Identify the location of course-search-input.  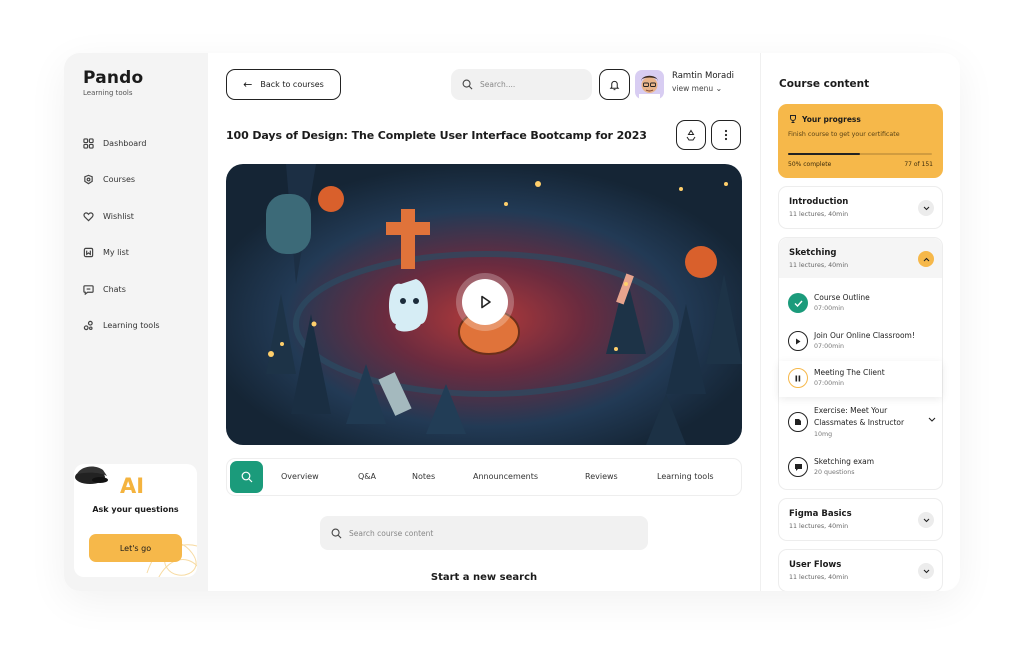
(479, 533).